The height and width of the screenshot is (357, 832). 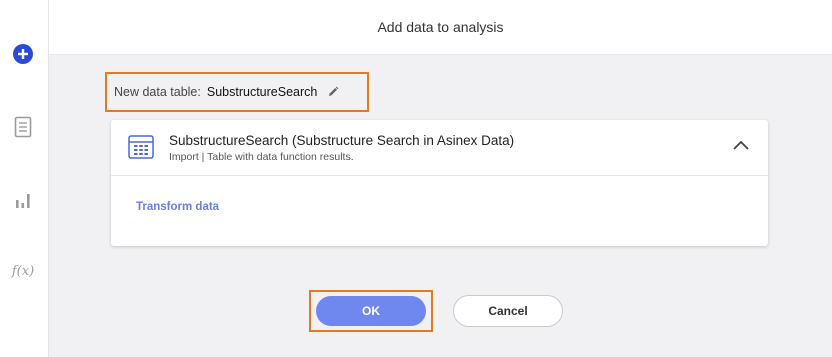 What do you see at coordinates (741, 147) in the screenshot?
I see `chevron-up-icon` at bounding box center [741, 147].